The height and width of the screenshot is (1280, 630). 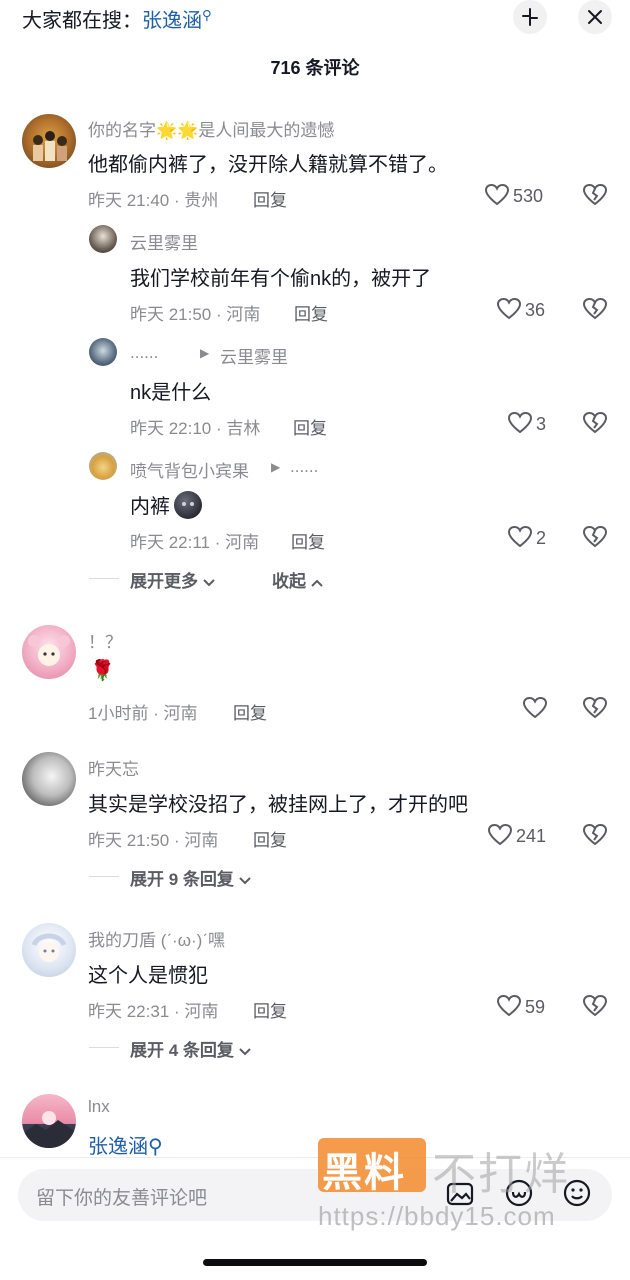 I want to click on comment-username: 昨天忘, so click(x=113, y=767).